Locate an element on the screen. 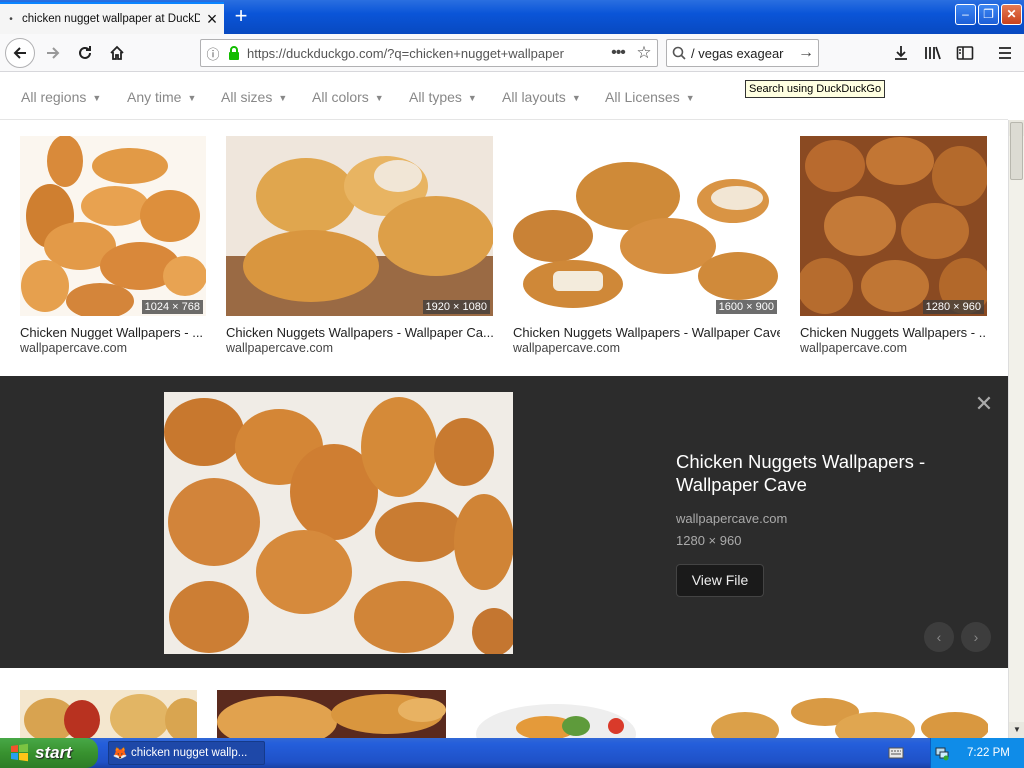  lock-icon is located at coordinates (234, 53).